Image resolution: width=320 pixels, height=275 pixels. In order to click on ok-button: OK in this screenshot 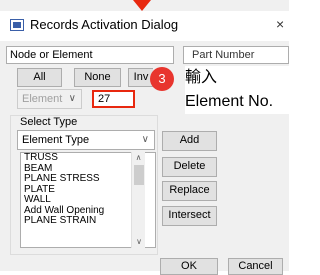, I will do `click(189, 266)`.